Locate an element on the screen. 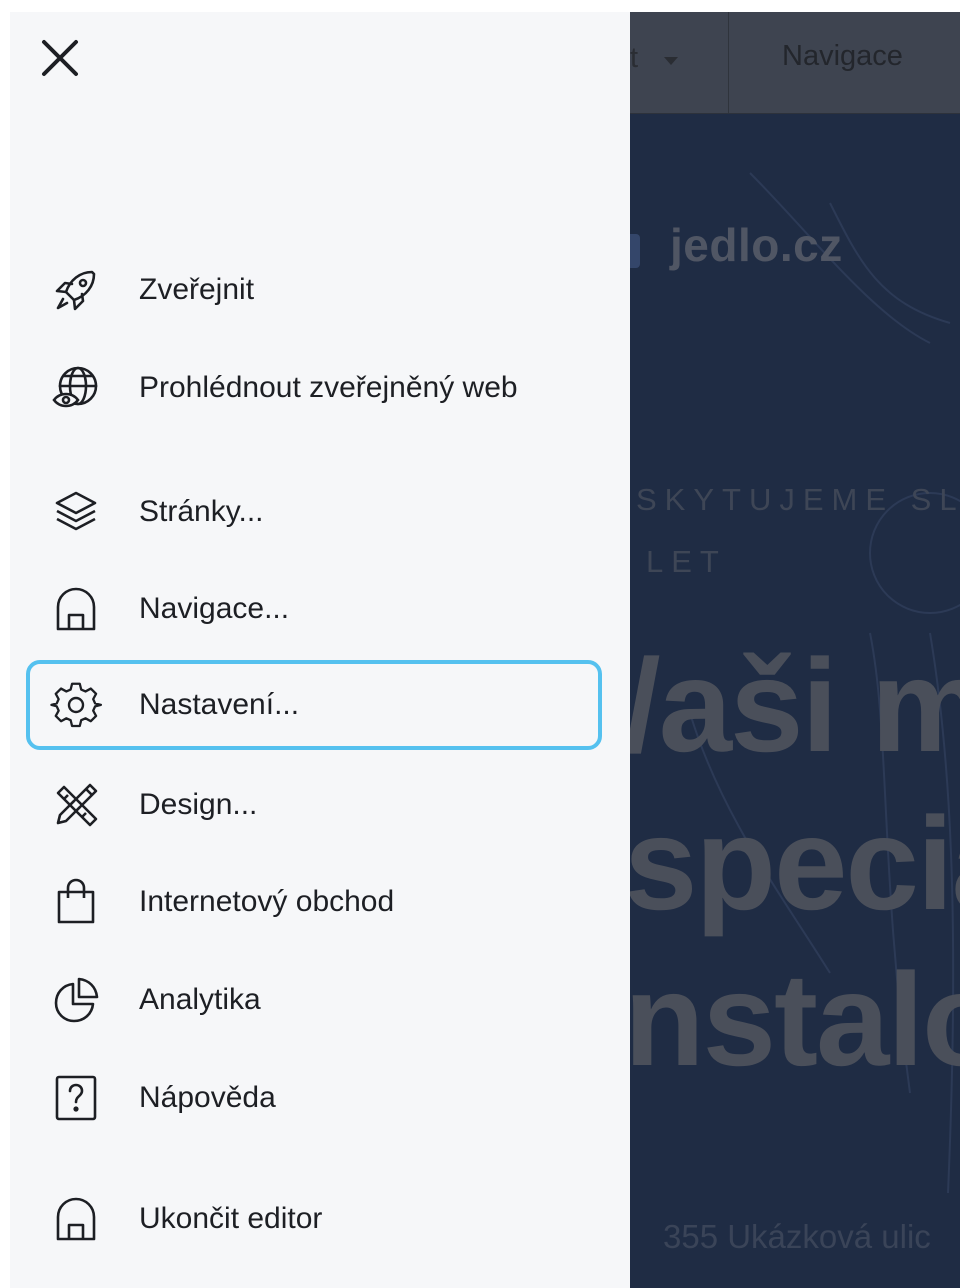 Image resolution: width=960 pixels, height=1288 pixels. chevron-down-icon is located at coordinates (671, 61).